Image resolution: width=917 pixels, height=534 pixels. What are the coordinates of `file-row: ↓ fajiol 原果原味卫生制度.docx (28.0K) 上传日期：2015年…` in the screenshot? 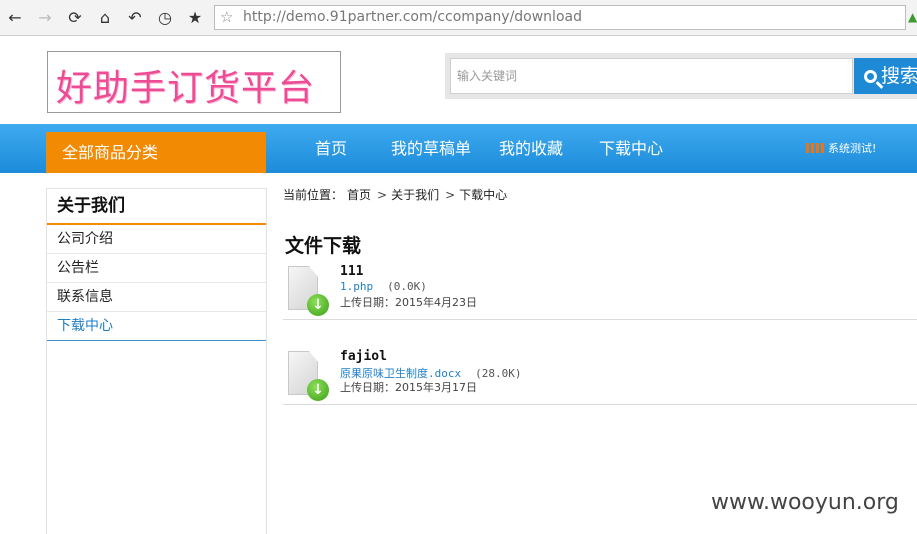 It's located at (600, 377).